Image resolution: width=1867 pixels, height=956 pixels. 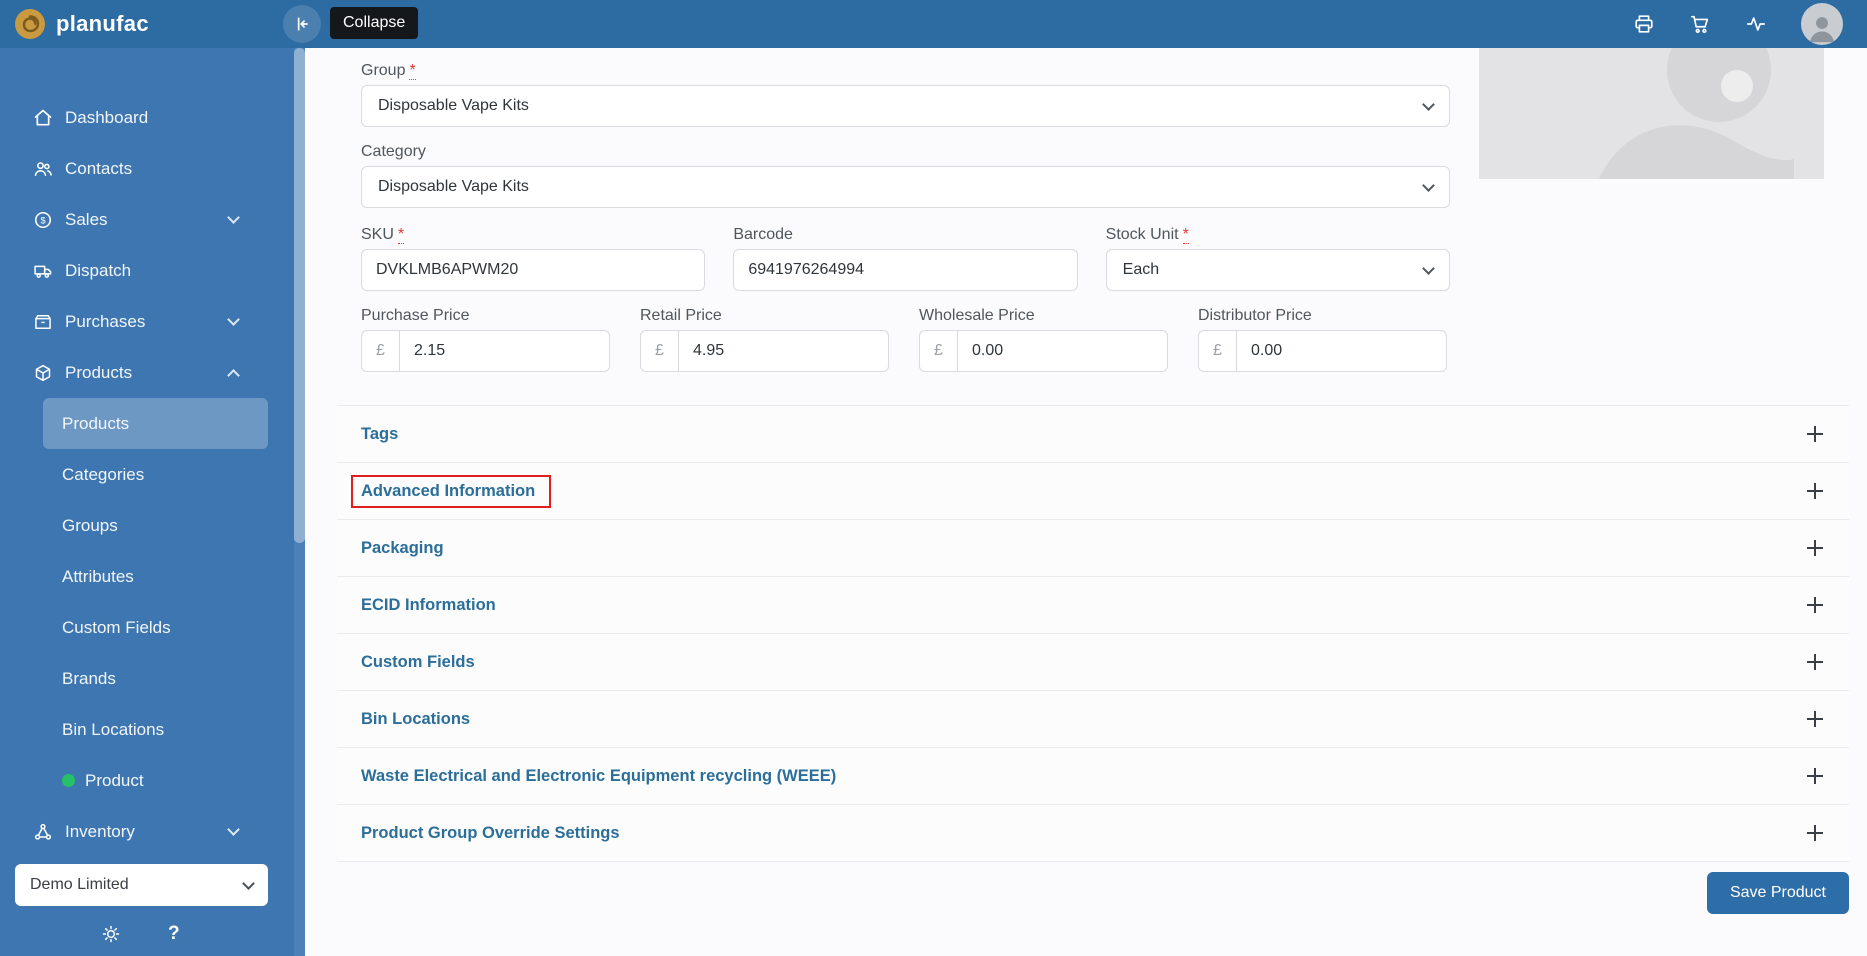 I want to click on category-select-value: Disposable Vape Kits, so click(x=453, y=186).